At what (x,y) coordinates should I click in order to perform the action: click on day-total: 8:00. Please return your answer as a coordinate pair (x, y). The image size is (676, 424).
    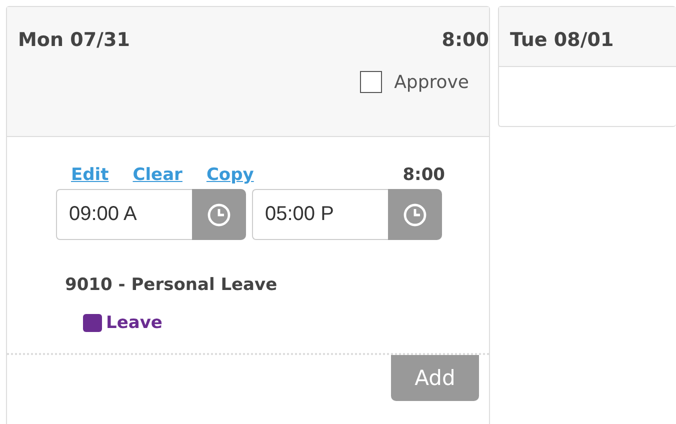
    Looking at the image, I should click on (465, 40).